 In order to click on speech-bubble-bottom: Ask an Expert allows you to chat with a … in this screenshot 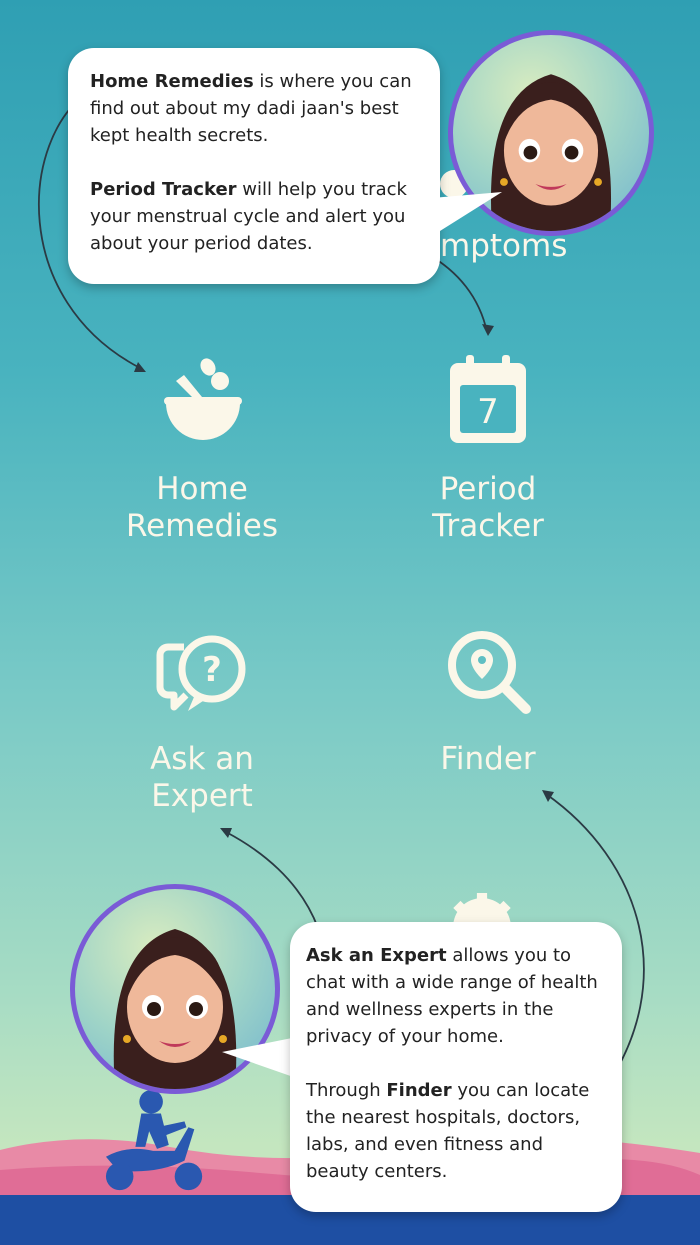, I will do `click(456, 1067)`.